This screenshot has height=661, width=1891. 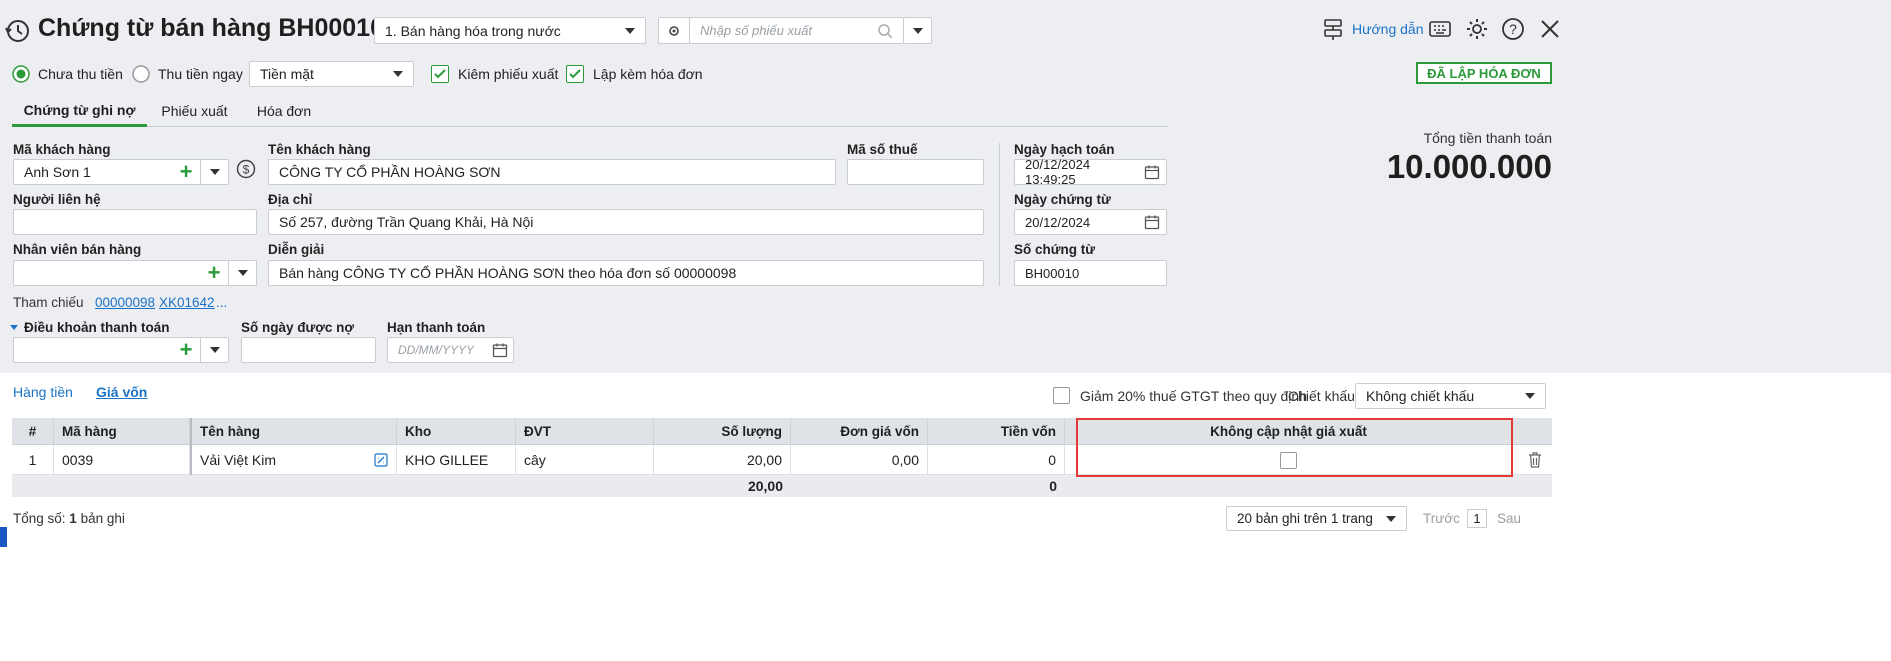 What do you see at coordinates (125, 302) in the screenshot?
I see `reference-link-1: 00000098` at bounding box center [125, 302].